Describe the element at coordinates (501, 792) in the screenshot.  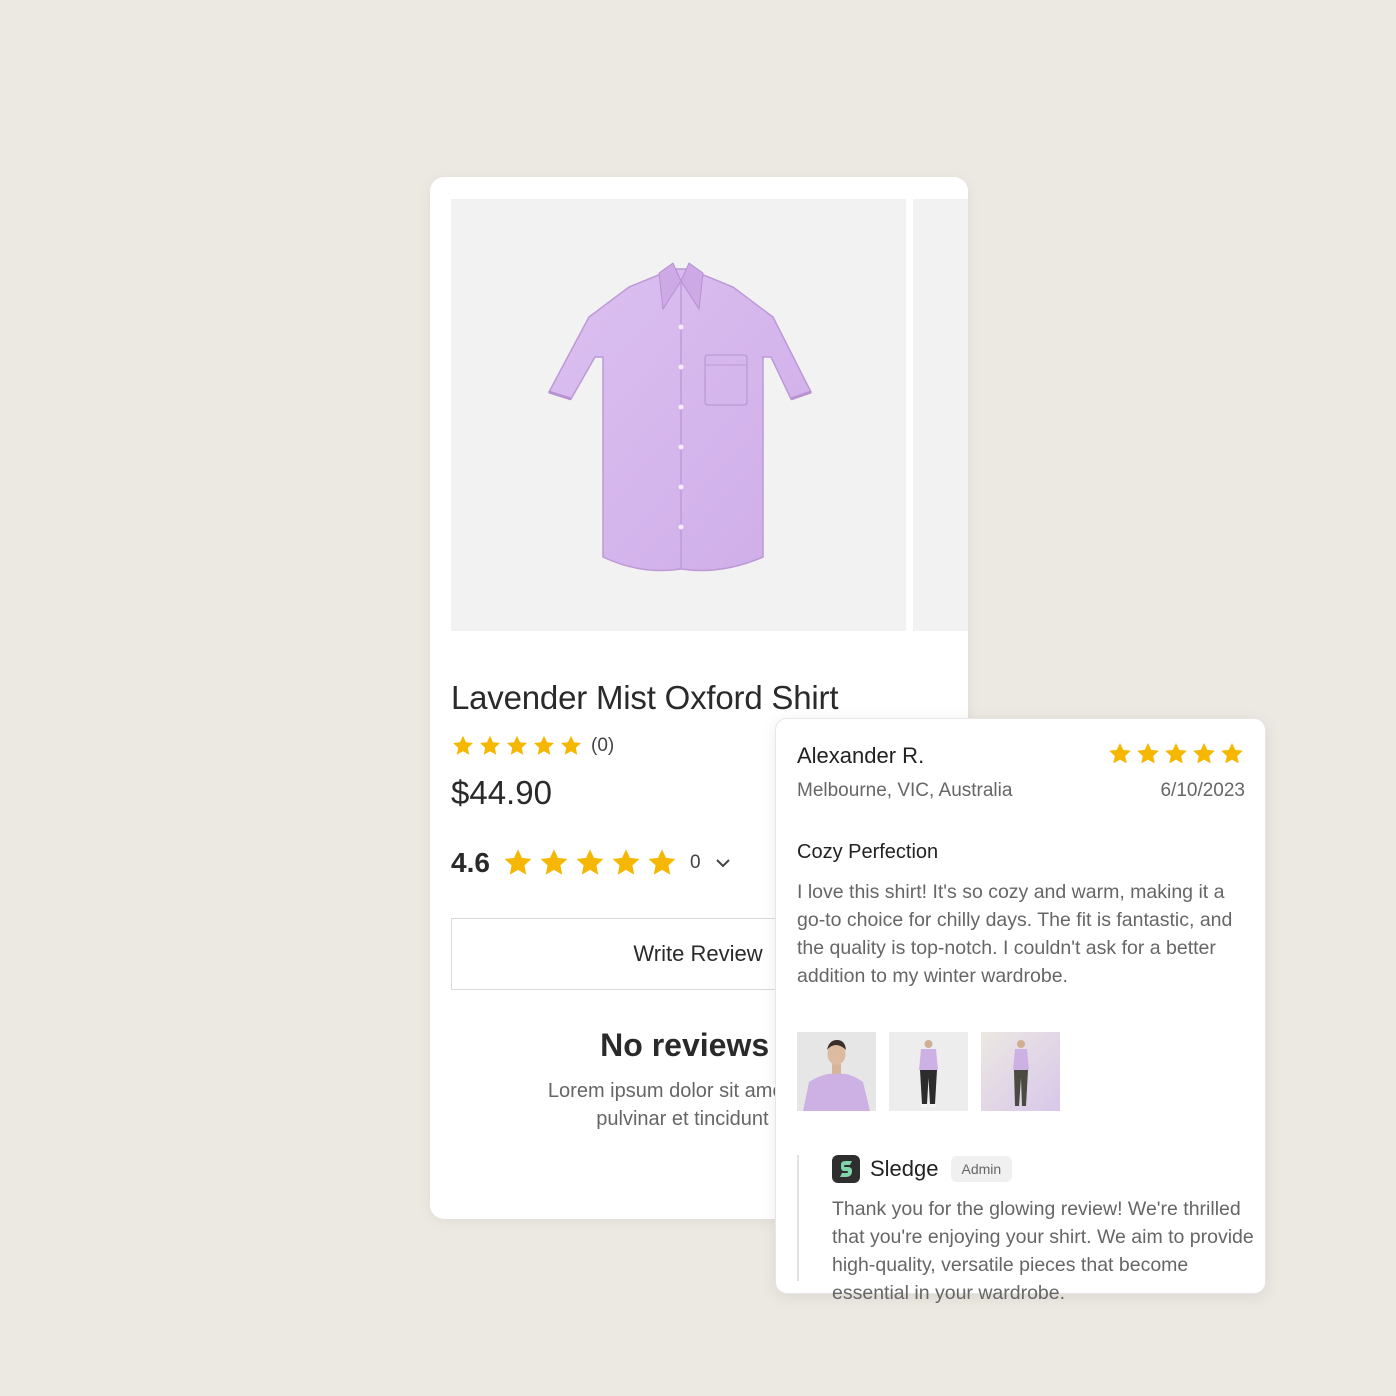
I see `product-price: $44.90` at that location.